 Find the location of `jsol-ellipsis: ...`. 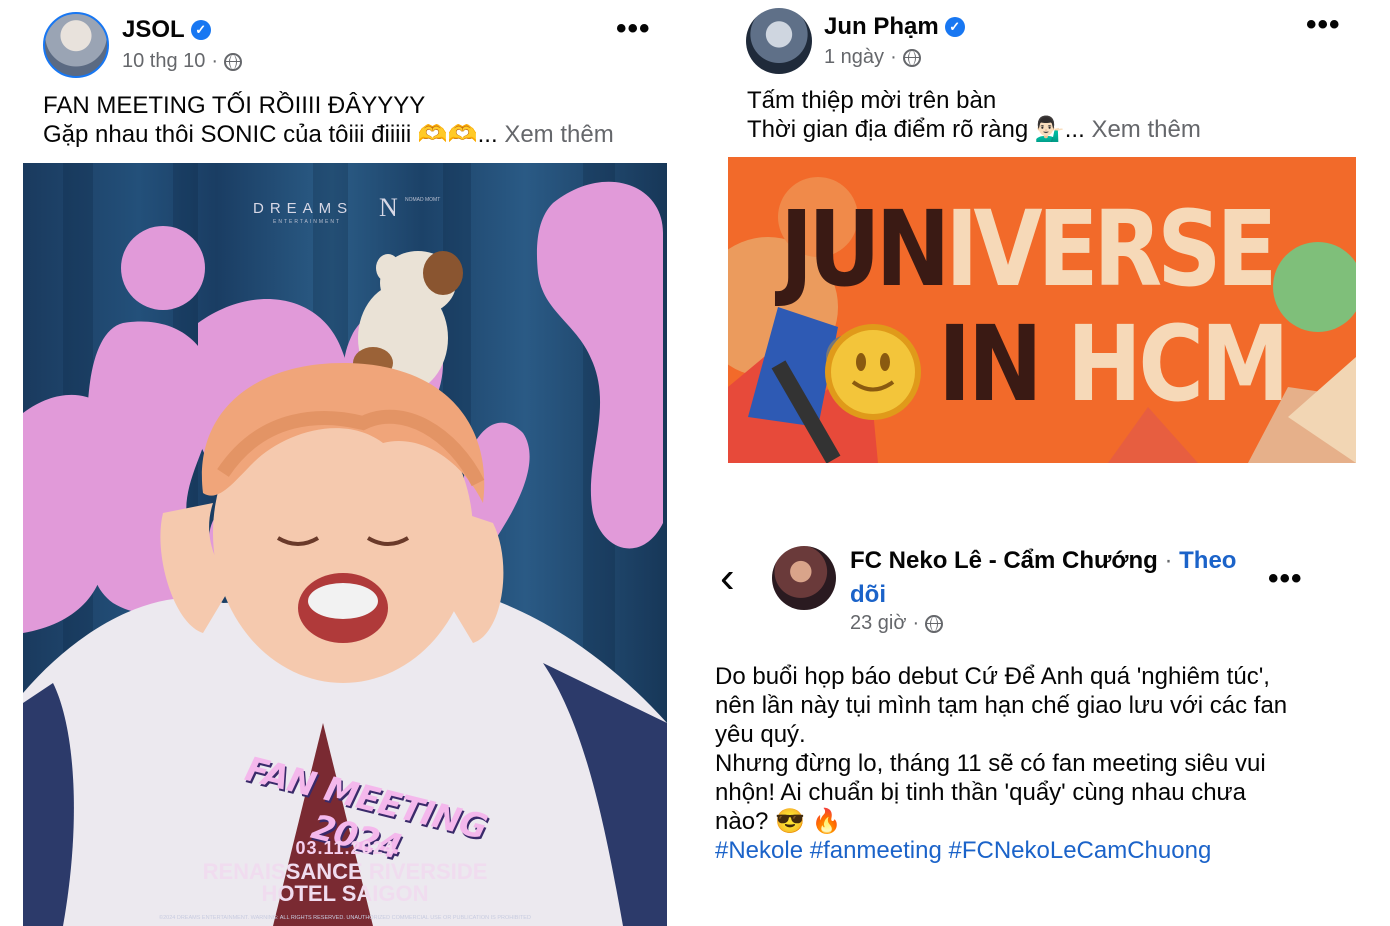

jsol-ellipsis: ... is located at coordinates (487, 134).